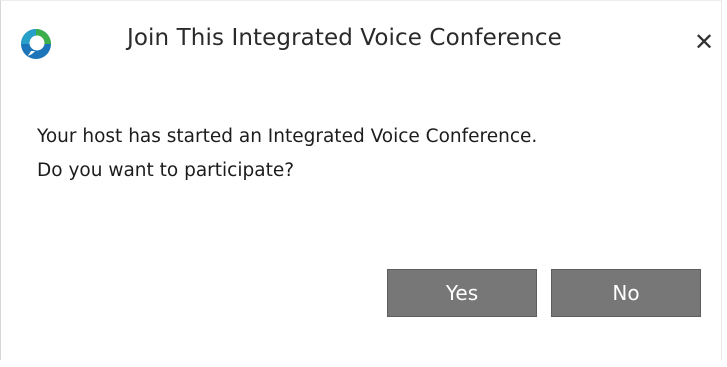 The width and height of the screenshot is (727, 367). What do you see at coordinates (704, 42) in the screenshot?
I see `close-icon: ✕` at bounding box center [704, 42].